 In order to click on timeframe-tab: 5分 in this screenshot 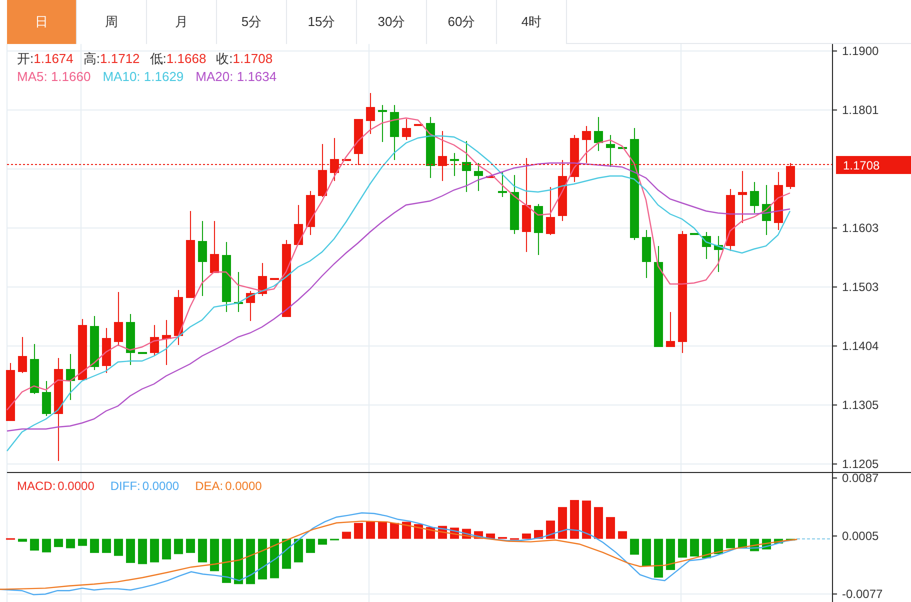, I will do `click(252, 22)`.